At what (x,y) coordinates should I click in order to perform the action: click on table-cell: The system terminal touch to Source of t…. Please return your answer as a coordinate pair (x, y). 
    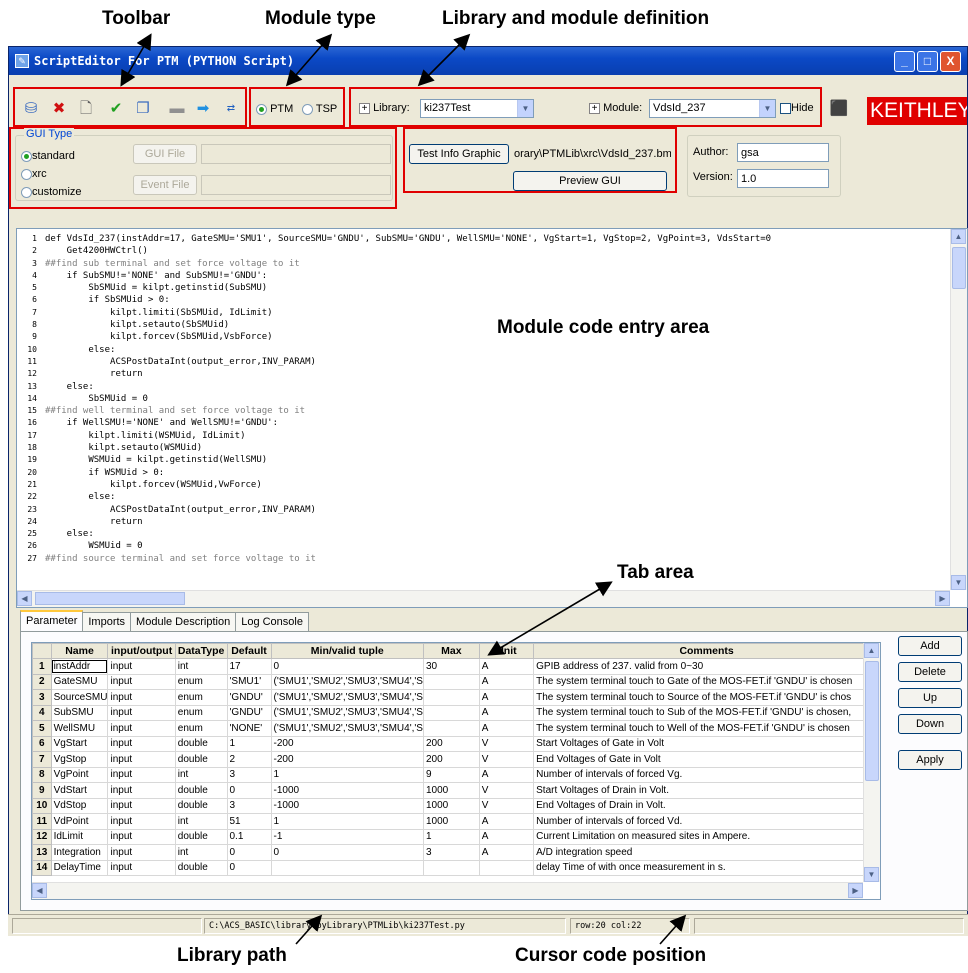
    Looking at the image, I should click on (706, 697).